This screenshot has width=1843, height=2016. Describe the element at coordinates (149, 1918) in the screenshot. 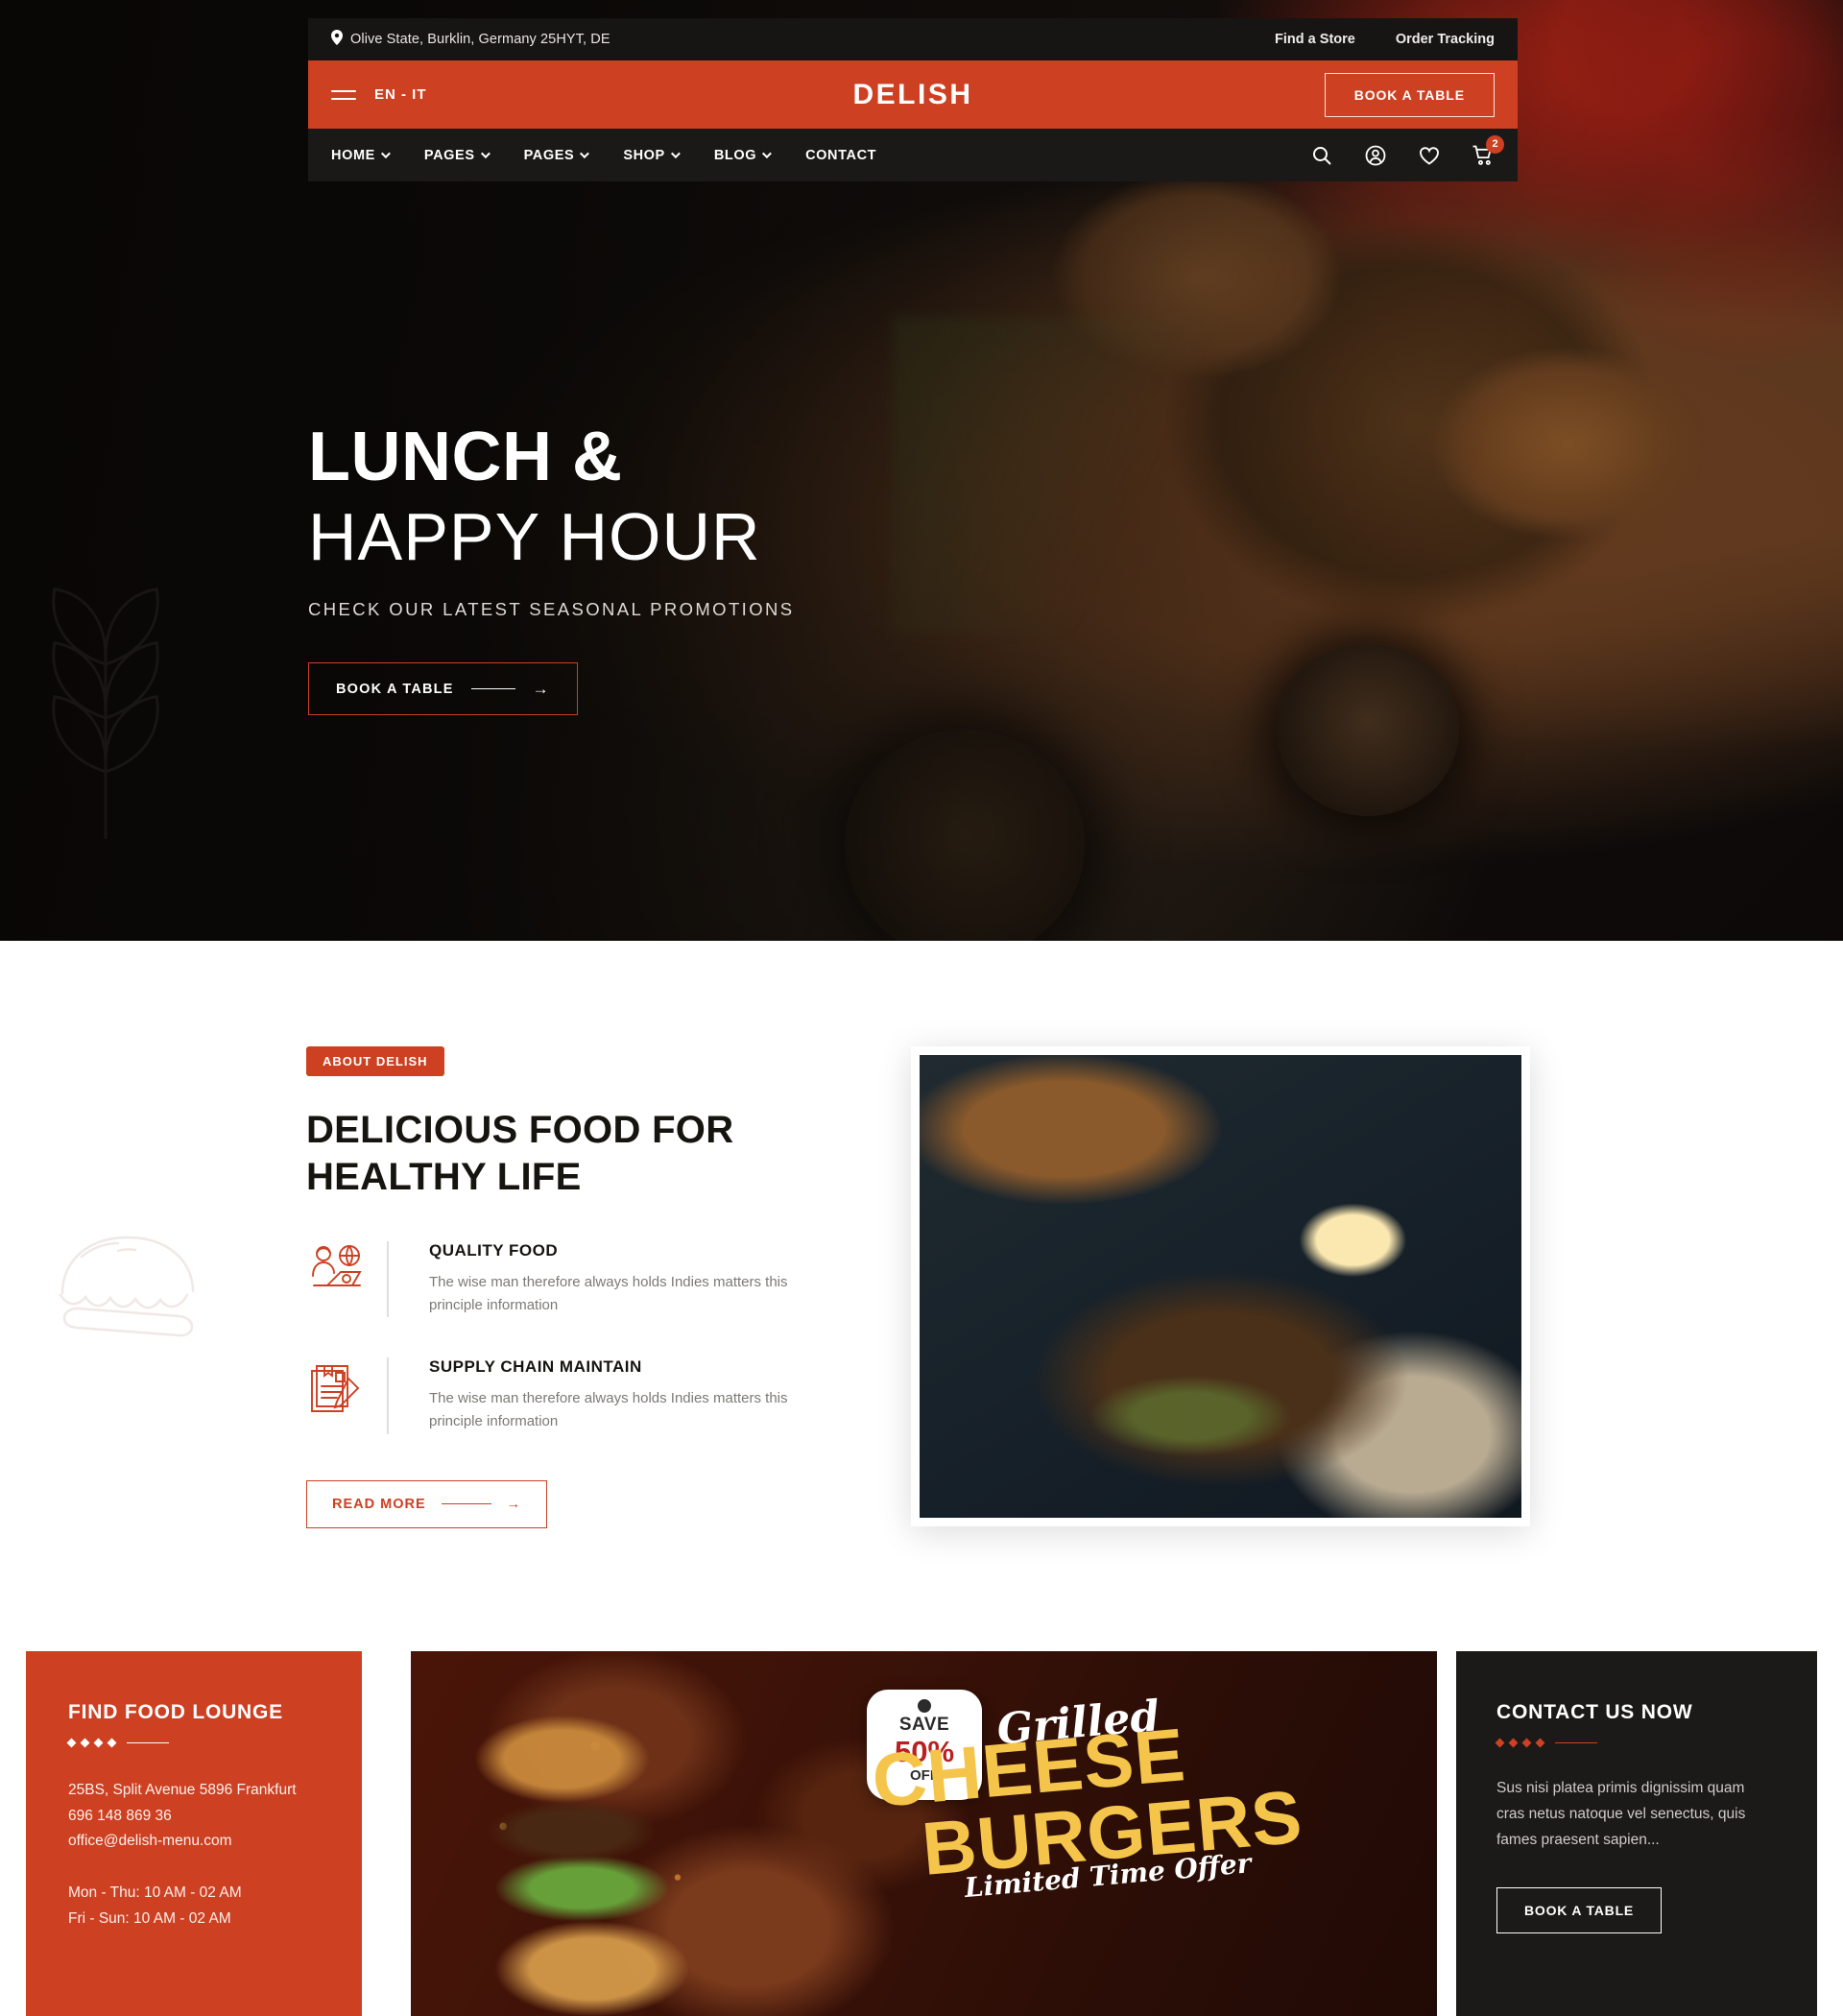

I see `hours-weekend: Fri - Sun: 10 AM - 02 AM` at that location.